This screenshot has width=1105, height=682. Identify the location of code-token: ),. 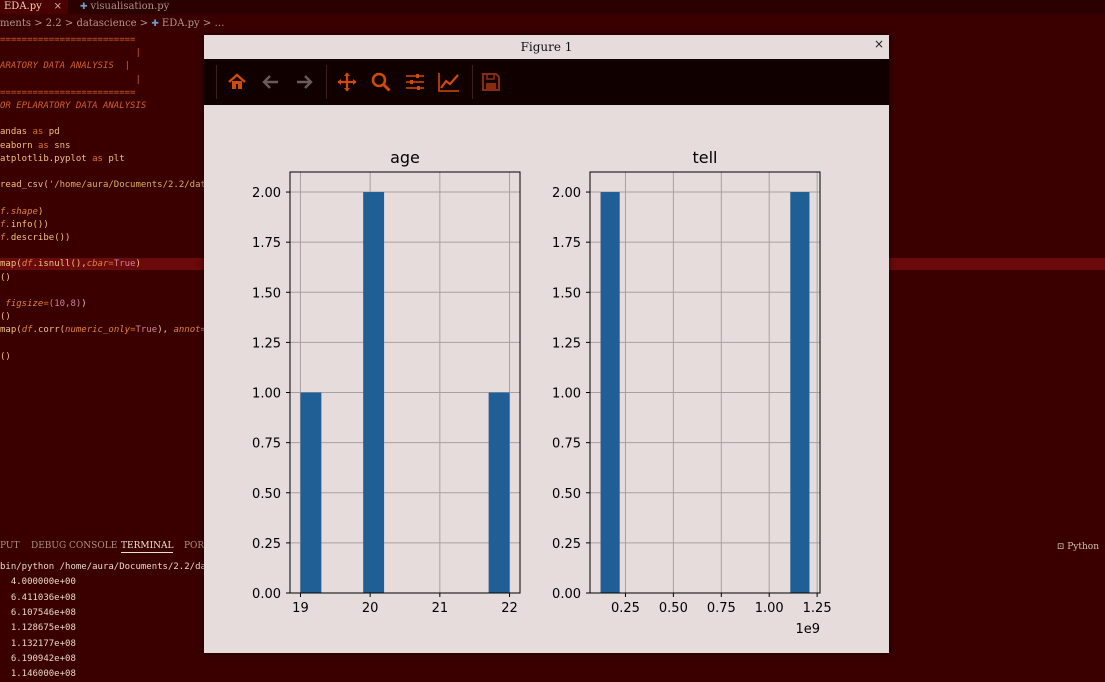
(165, 330).